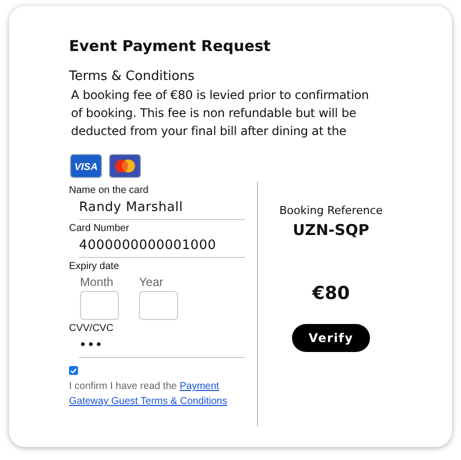 The image size is (461, 460). What do you see at coordinates (331, 293) in the screenshot?
I see `amount: €80` at bounding box center [331, 293].